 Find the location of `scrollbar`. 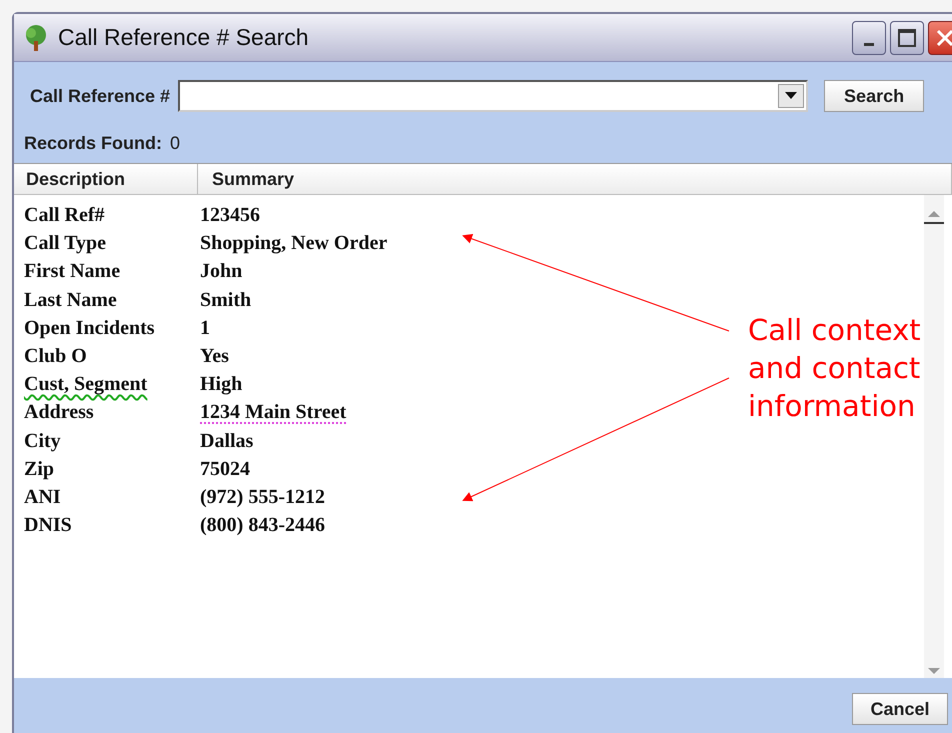

scrollbar is located at coordinates (934, 436).